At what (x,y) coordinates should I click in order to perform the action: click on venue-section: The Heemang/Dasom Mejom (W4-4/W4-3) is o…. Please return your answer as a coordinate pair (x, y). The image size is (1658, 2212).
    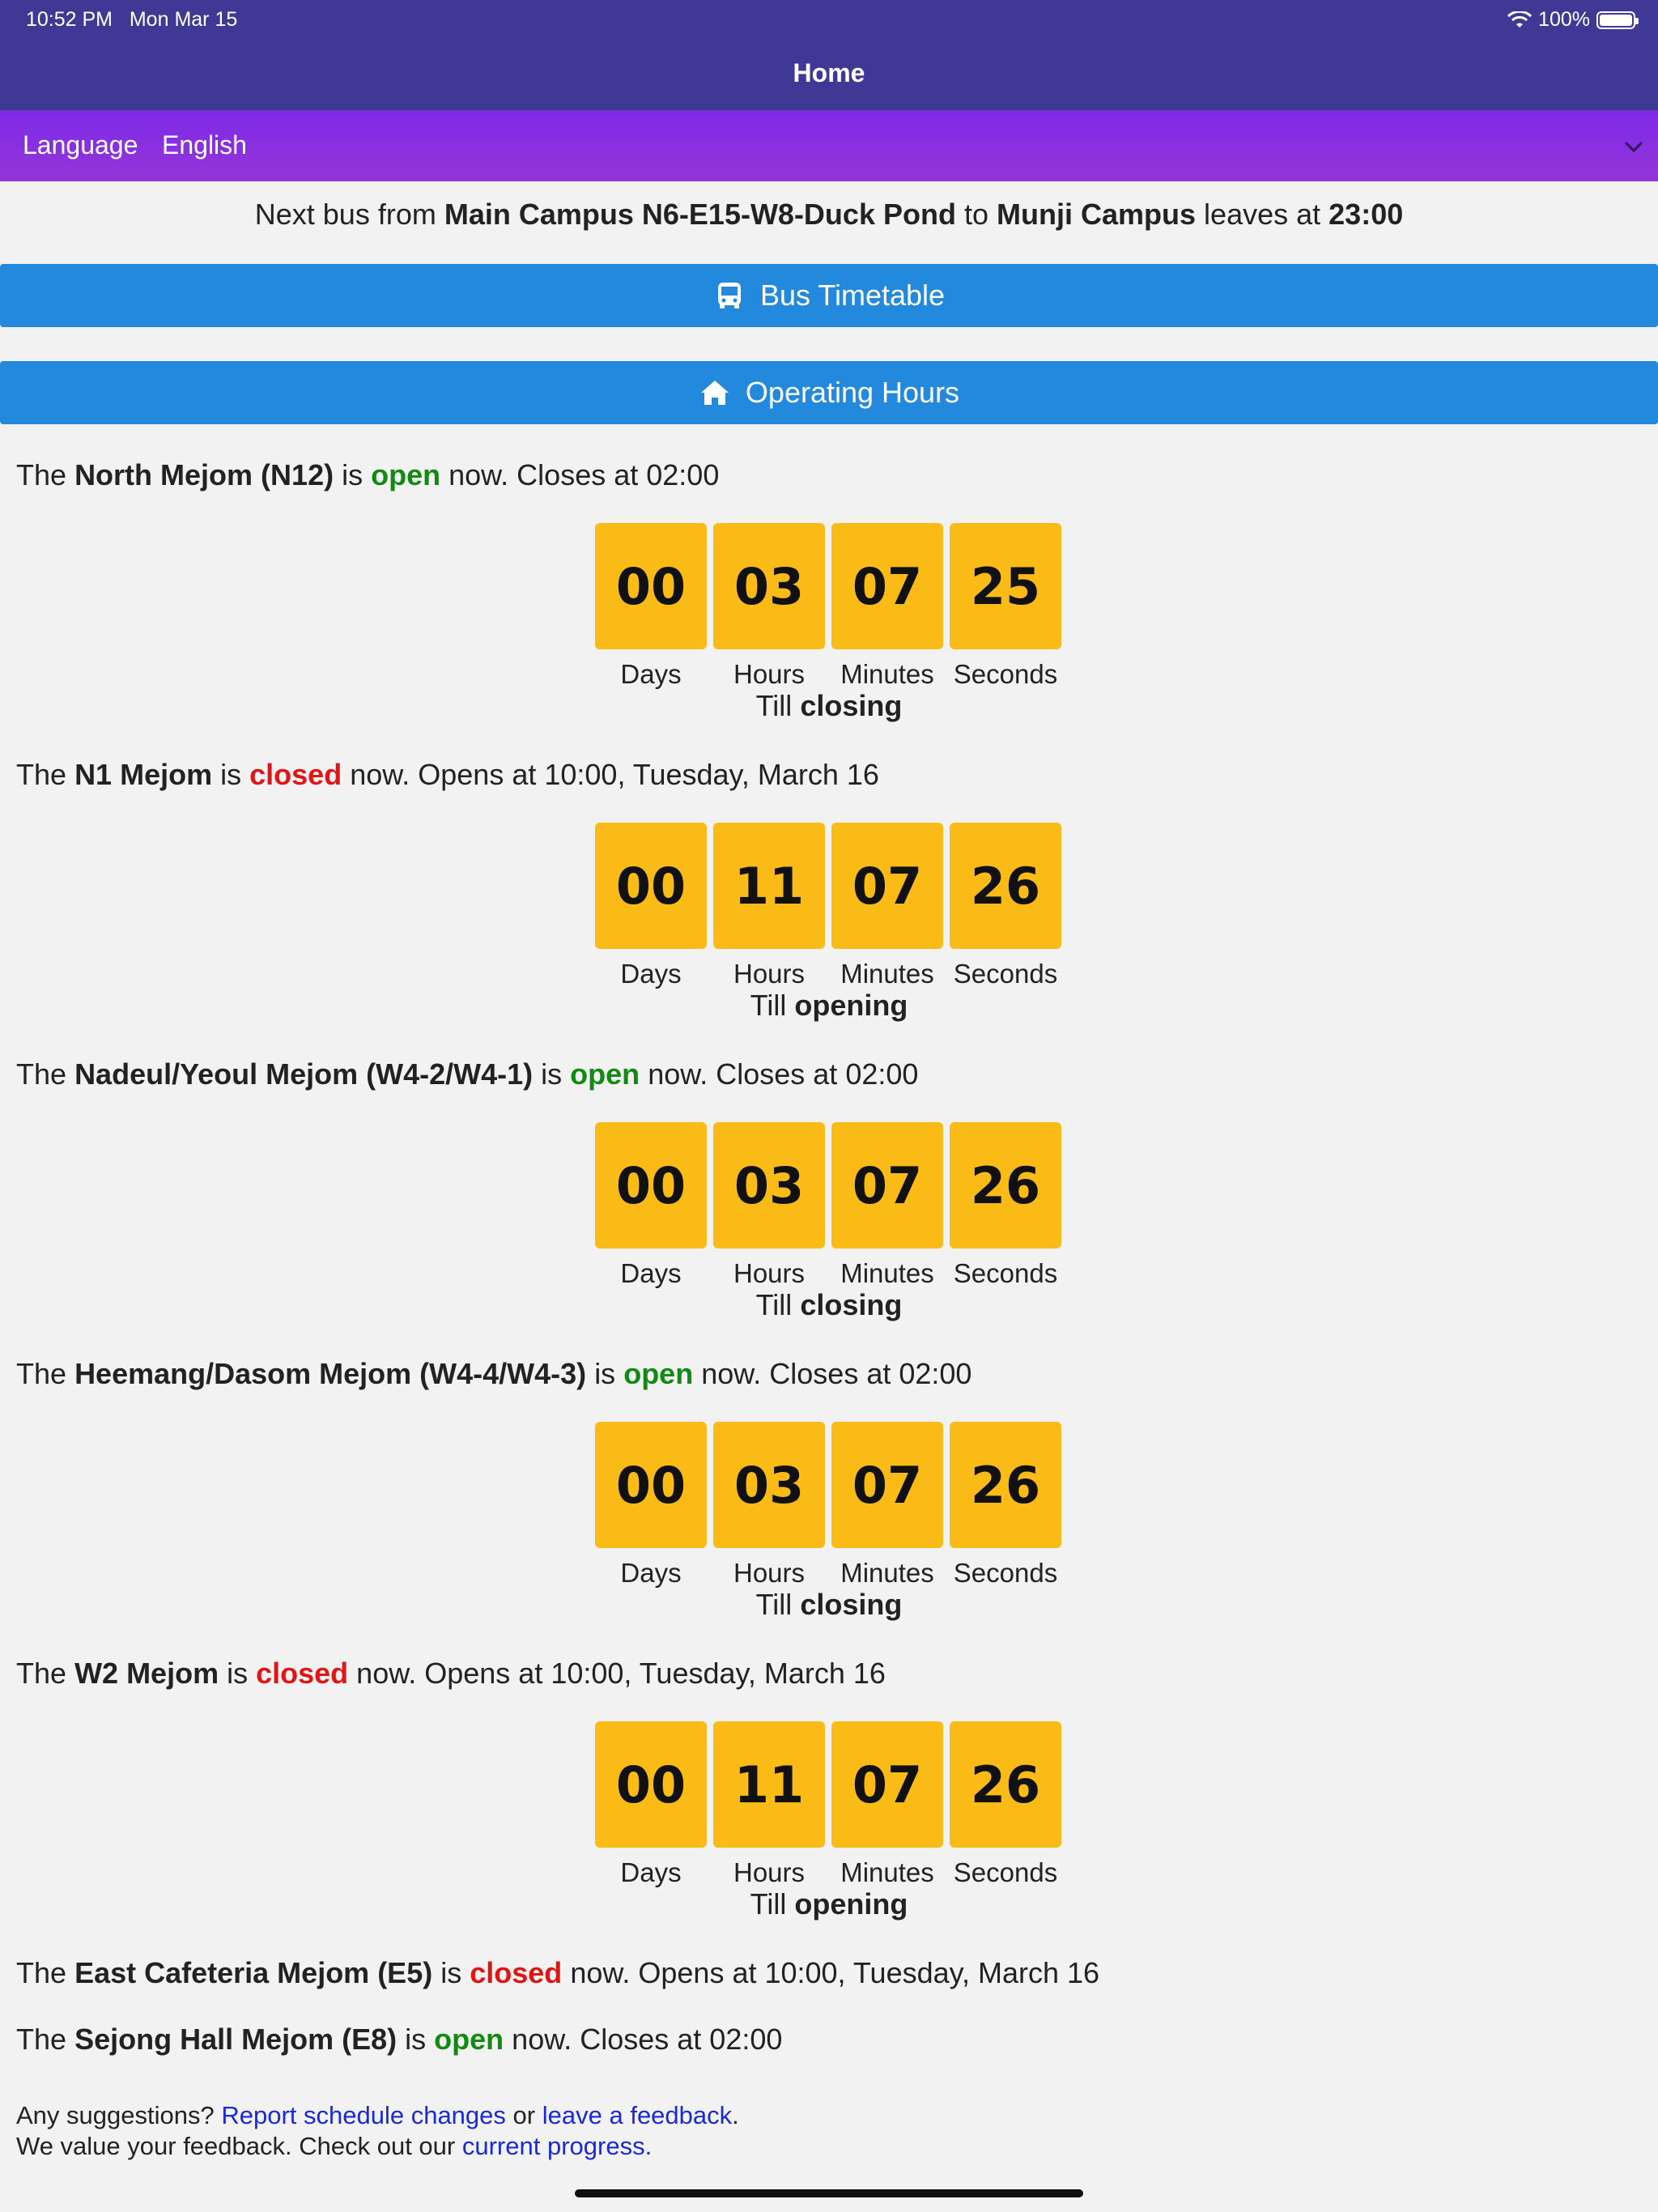
    Looking at the image, I should click on (829, 1490).